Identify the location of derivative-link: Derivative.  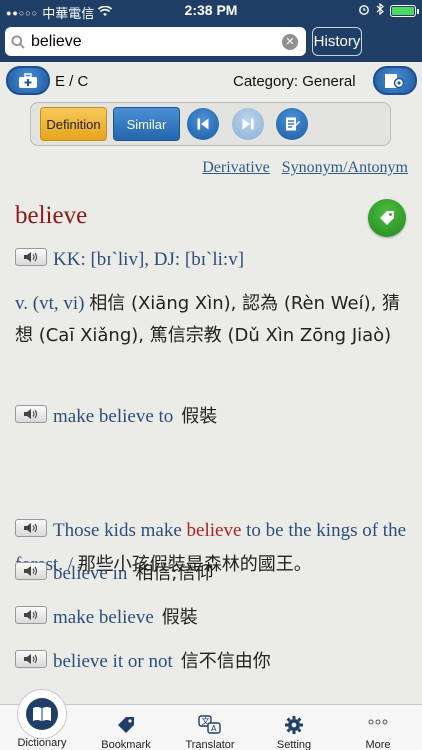
(236, 167).